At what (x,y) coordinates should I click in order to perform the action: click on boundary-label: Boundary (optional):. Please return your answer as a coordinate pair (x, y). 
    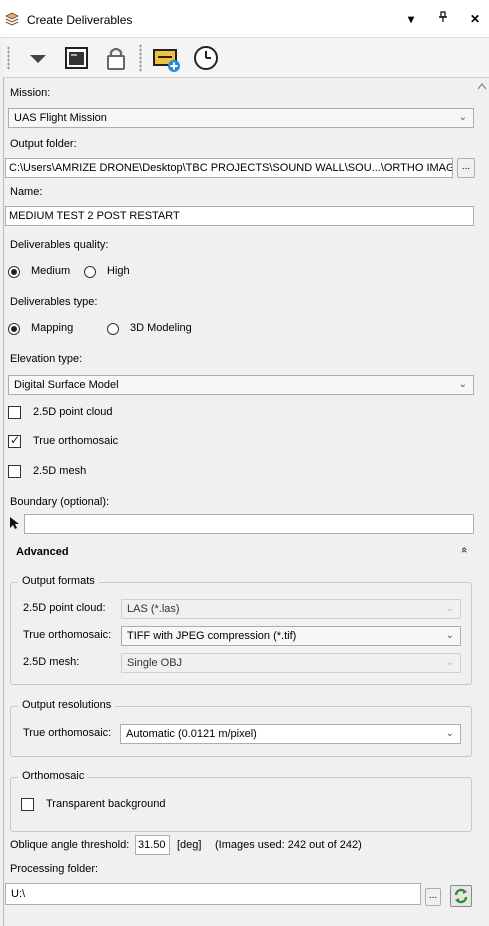
    Looking at the image, I should click on (60, 502).